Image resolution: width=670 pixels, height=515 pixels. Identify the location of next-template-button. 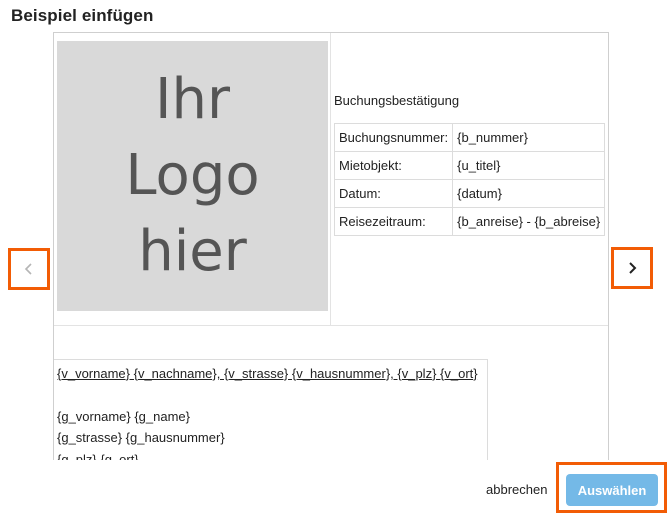
(632, 268).